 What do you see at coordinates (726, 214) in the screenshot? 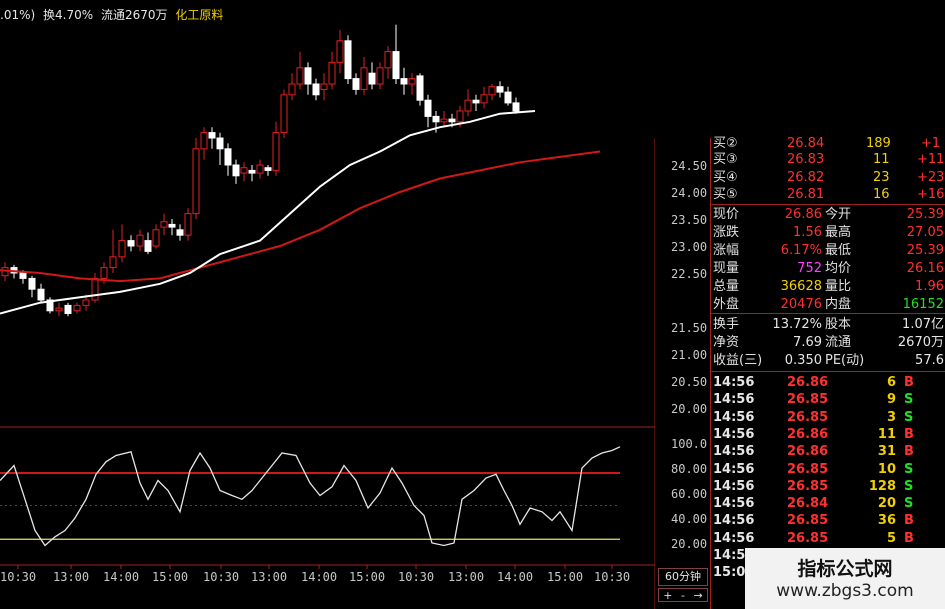
I see `quote-label: 现价` at bounding box center [726, 214].